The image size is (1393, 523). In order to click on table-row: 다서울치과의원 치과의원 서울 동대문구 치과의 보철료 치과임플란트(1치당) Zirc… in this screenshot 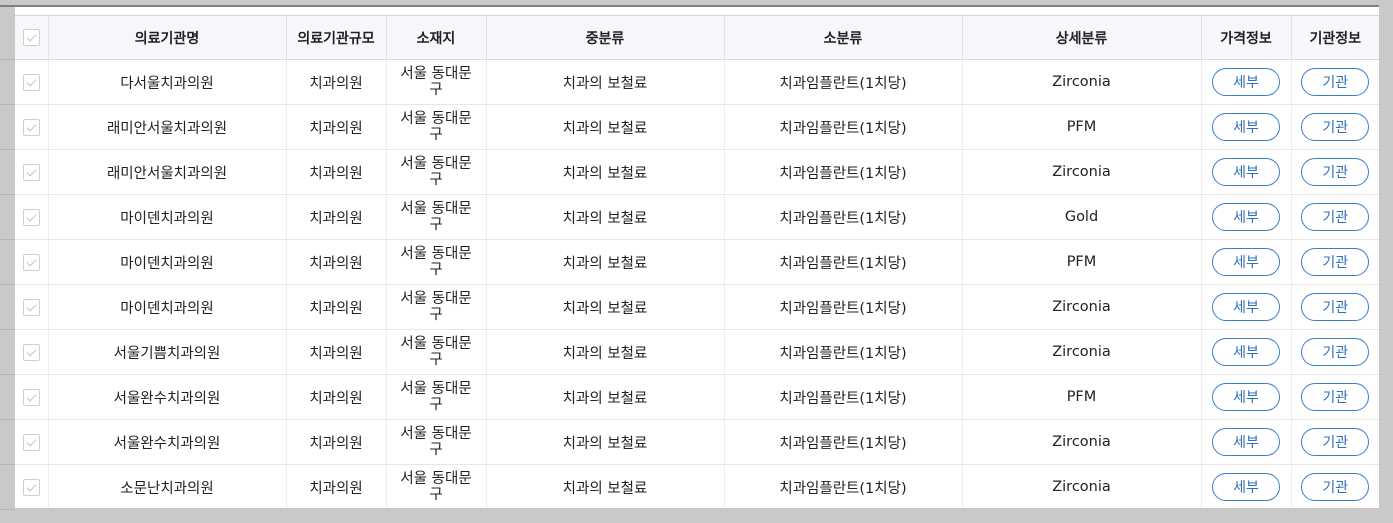, I will do `click(697, 82)`.